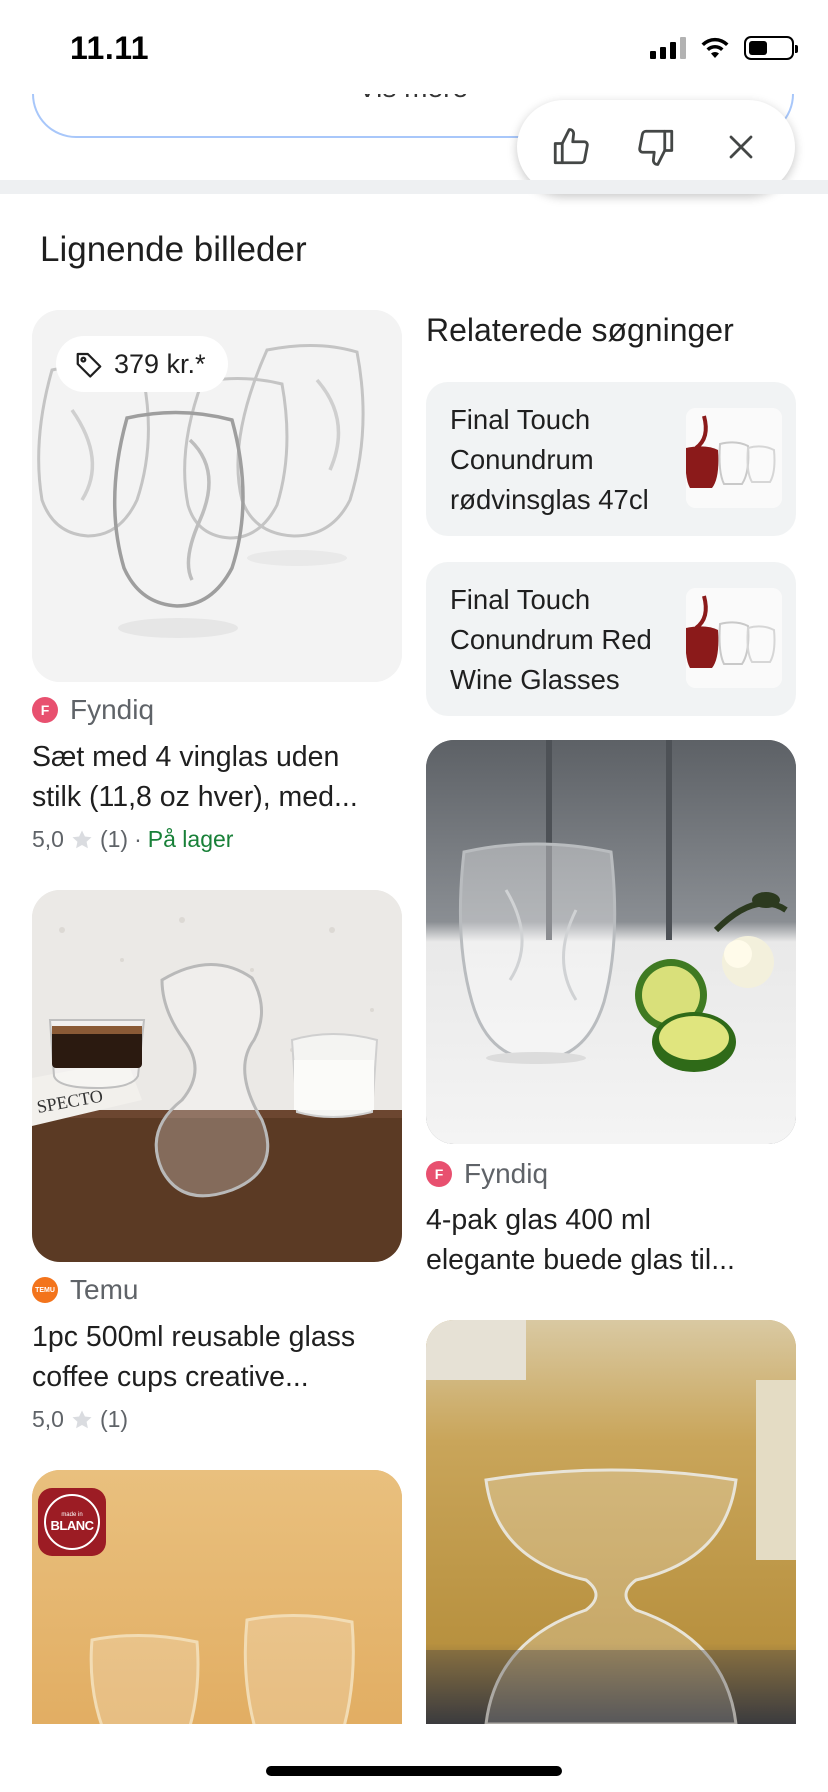 This screenshot has height=1792, width=828. Describe the element at coordinates (715, 47) in the screenshot. I see `wifi-icon` at that location.